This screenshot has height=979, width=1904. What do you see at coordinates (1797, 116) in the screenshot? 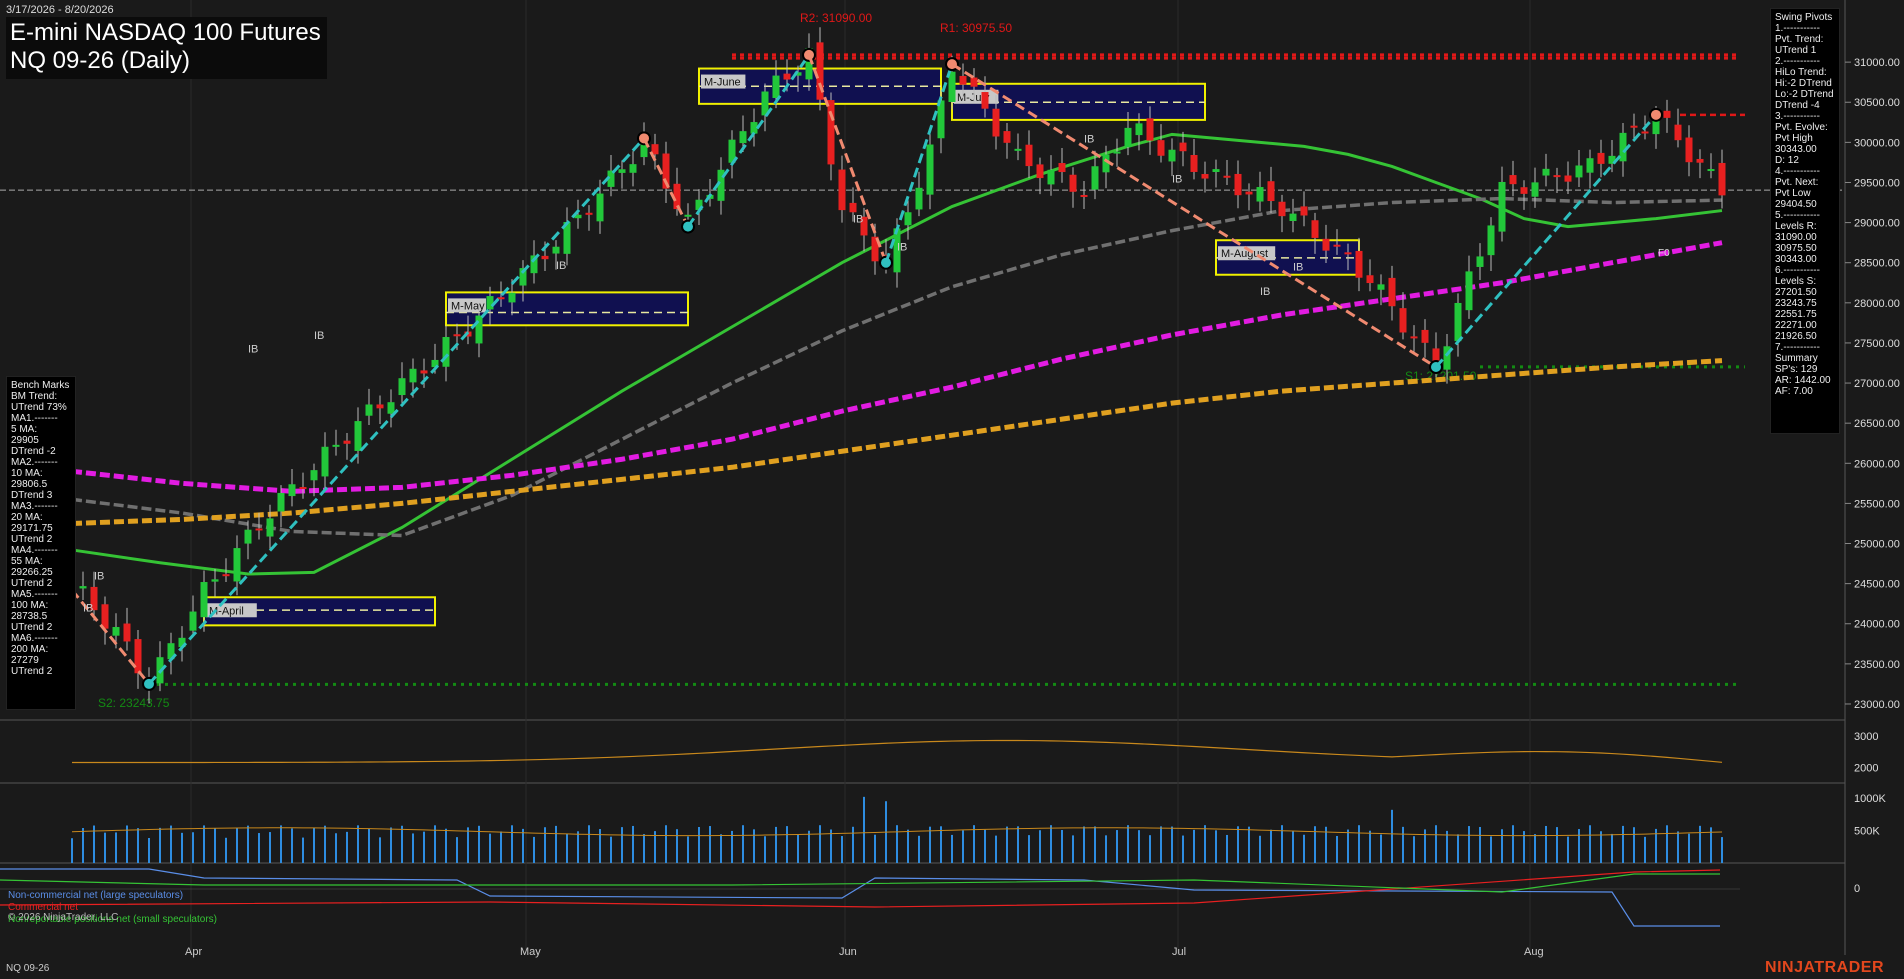
I see `swing_panel-line: 3.-----------` at bounding box center [1797, 116].